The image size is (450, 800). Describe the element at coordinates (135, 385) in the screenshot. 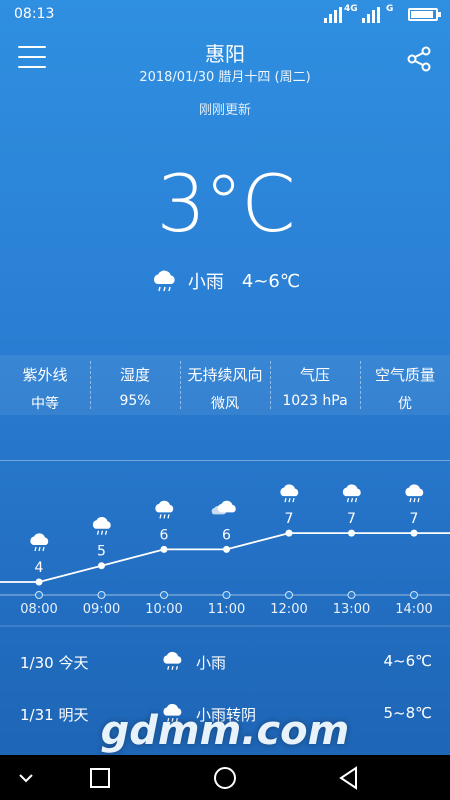

I see `humidity-cell: 湿度 95%` at that location.